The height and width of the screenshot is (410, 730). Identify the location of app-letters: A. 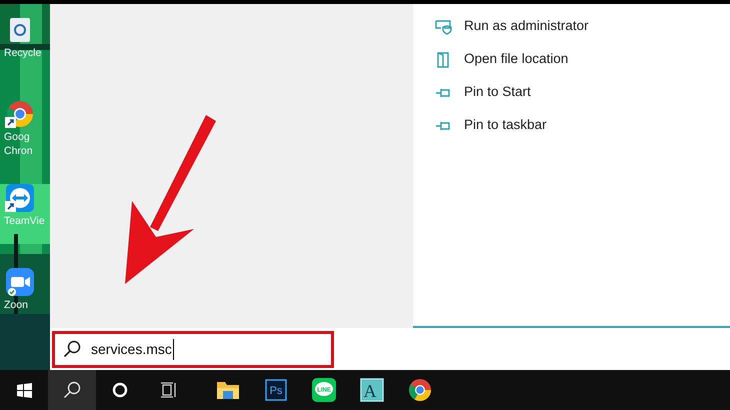
(370, 391).